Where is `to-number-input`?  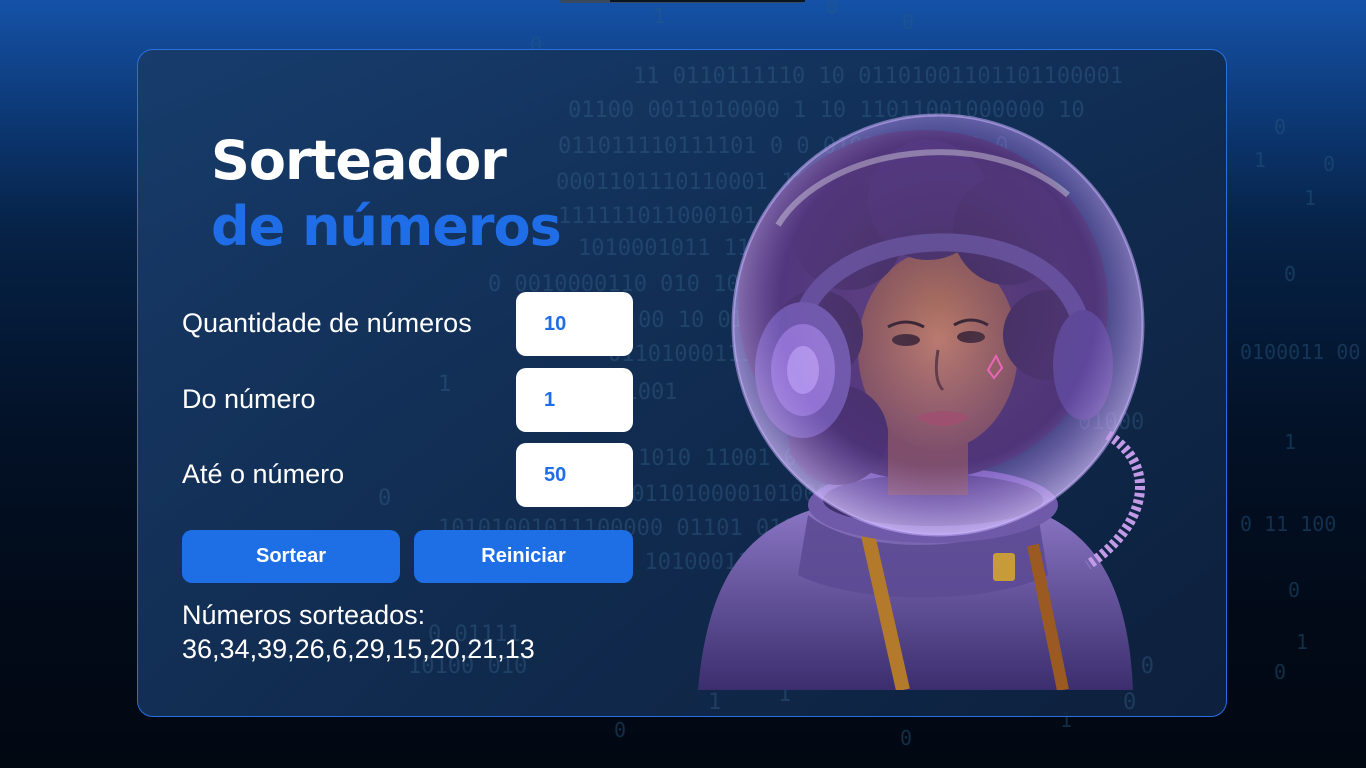 to-number-input is located at coordinates (574, 475).